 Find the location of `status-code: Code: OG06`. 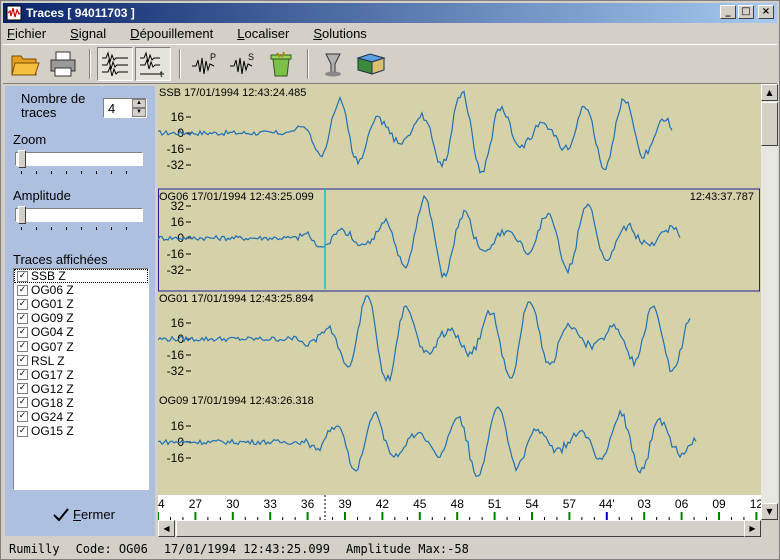

status-code: Code: OG06 is located at coordinates (111, 549).